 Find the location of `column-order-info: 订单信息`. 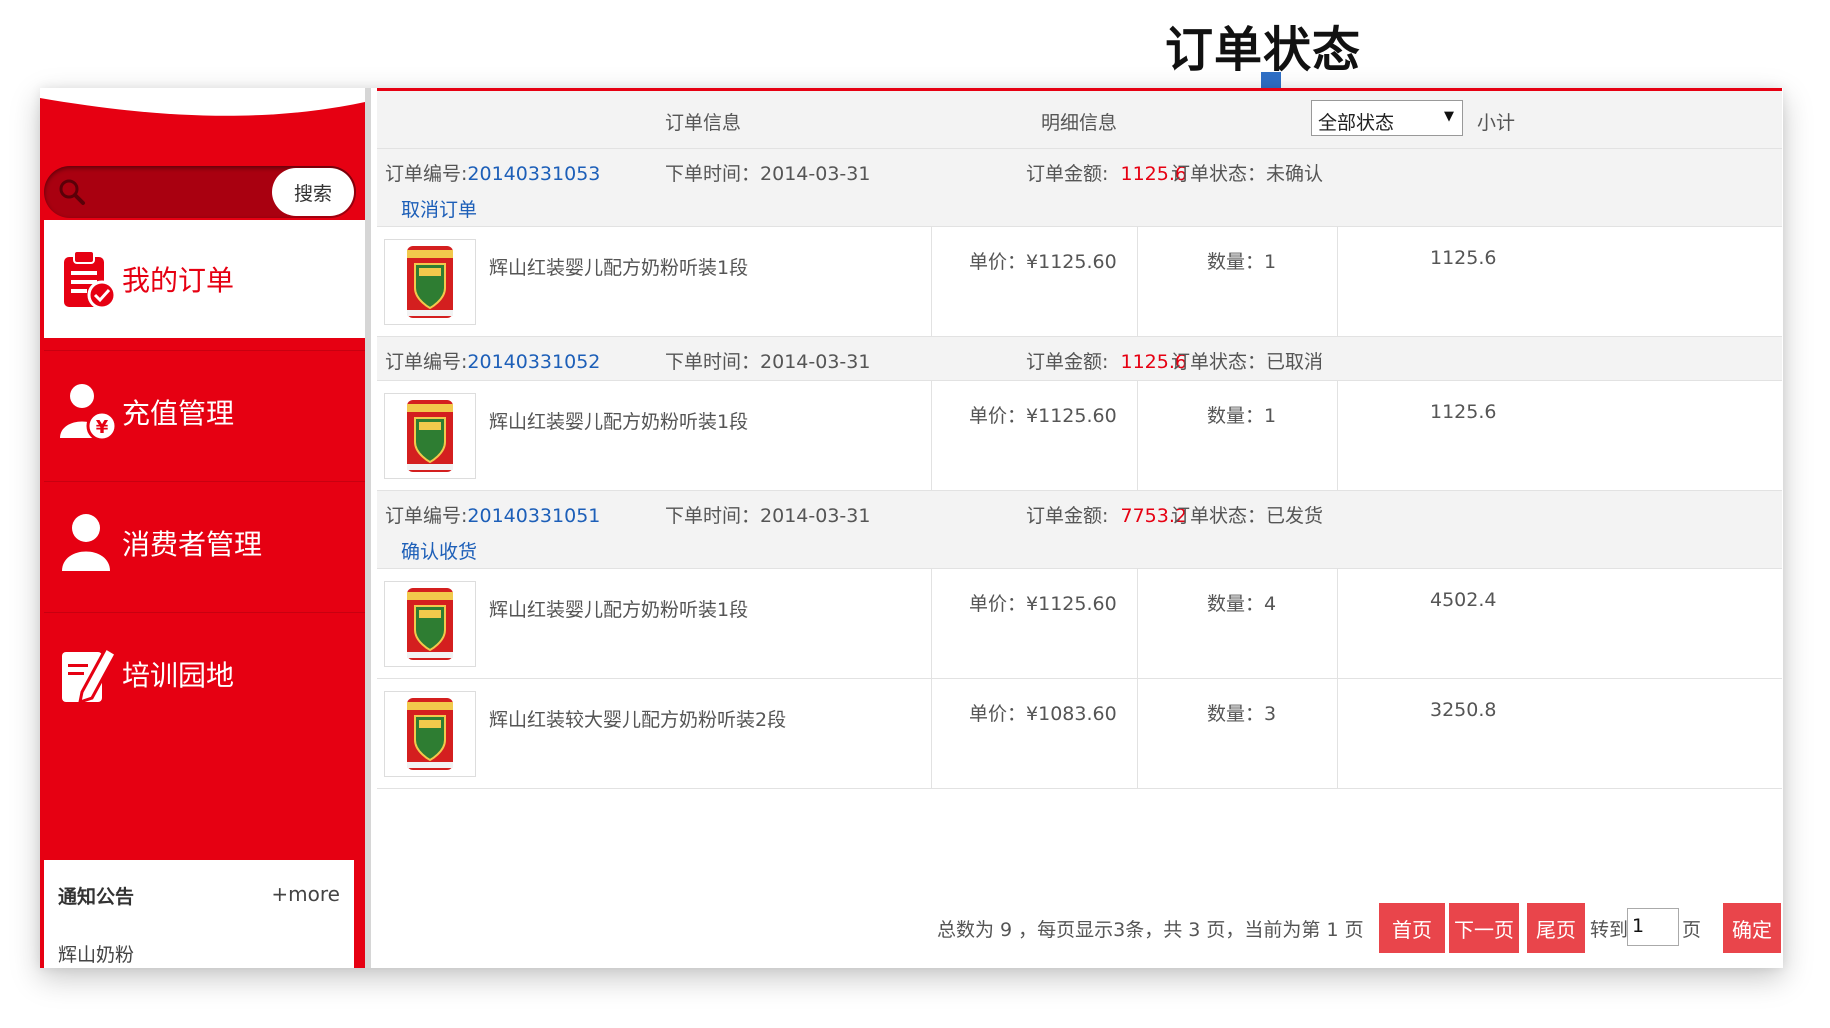

column-order-info: 订单信息 is located at coordinates (703, 123).